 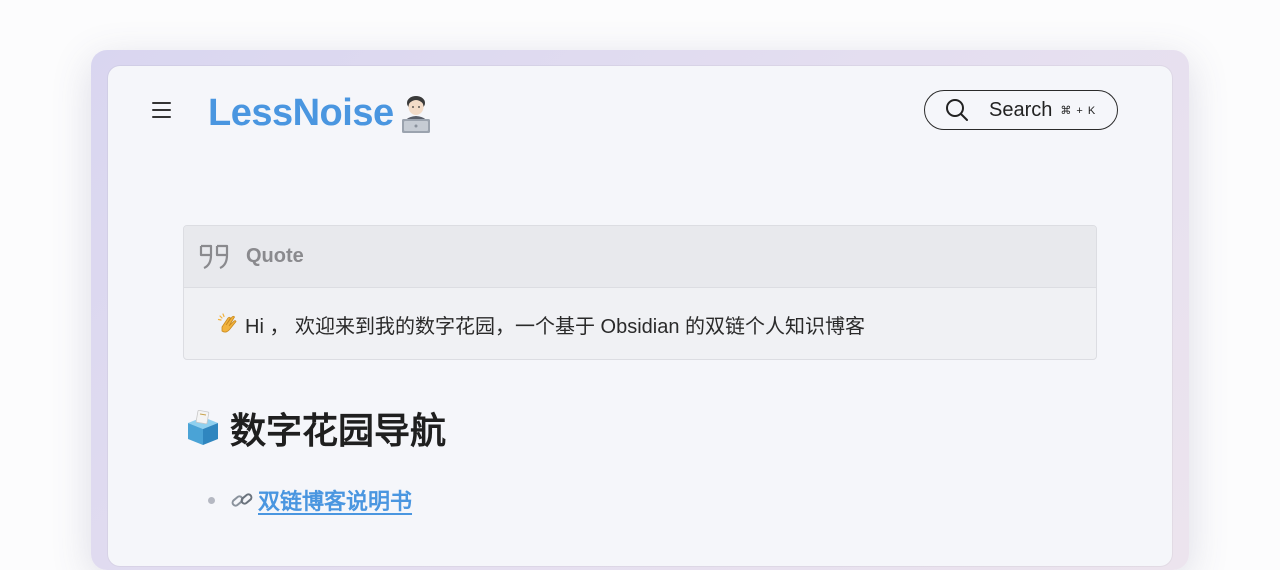 I want to click on site-logo: LessNoise, so click(x=322, y=113).